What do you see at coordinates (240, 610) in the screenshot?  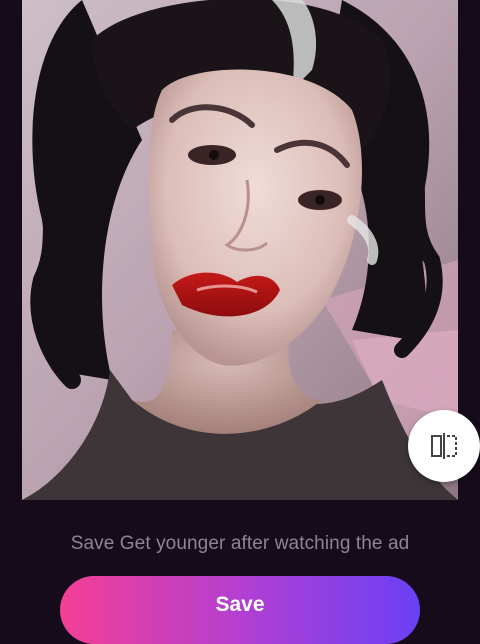 I see `save-button: Save` at bounding box center [240, 610].